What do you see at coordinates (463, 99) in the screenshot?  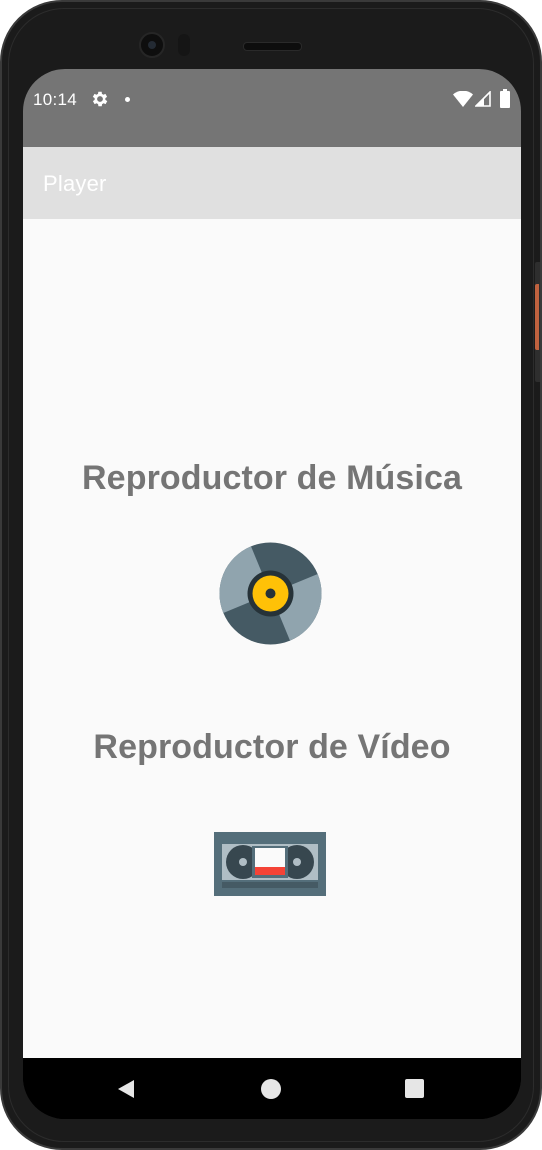 I see `wifi-icon` at bounding box center [463, 99].